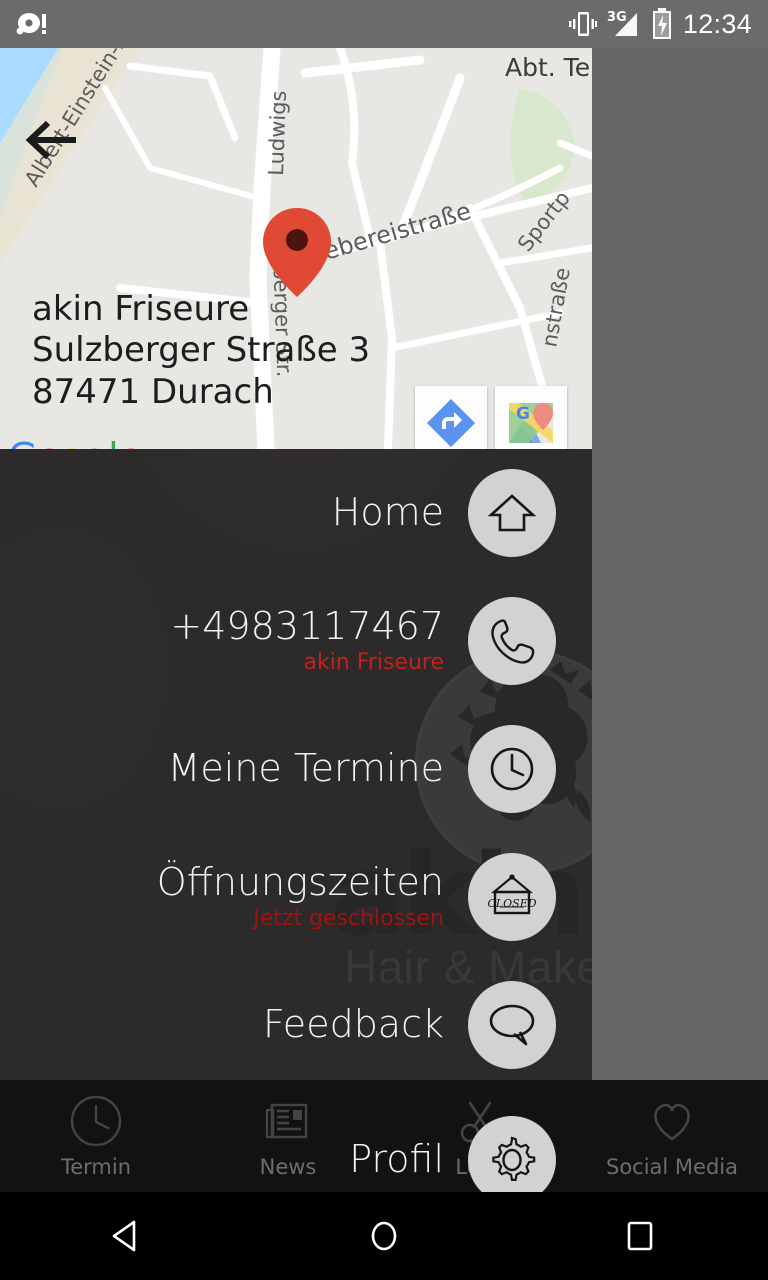 Image resolution: width=768 pixels, height=1280 pixels. I want to click on menu-item-meine-termine: Meine Termine, so click(296, 769).